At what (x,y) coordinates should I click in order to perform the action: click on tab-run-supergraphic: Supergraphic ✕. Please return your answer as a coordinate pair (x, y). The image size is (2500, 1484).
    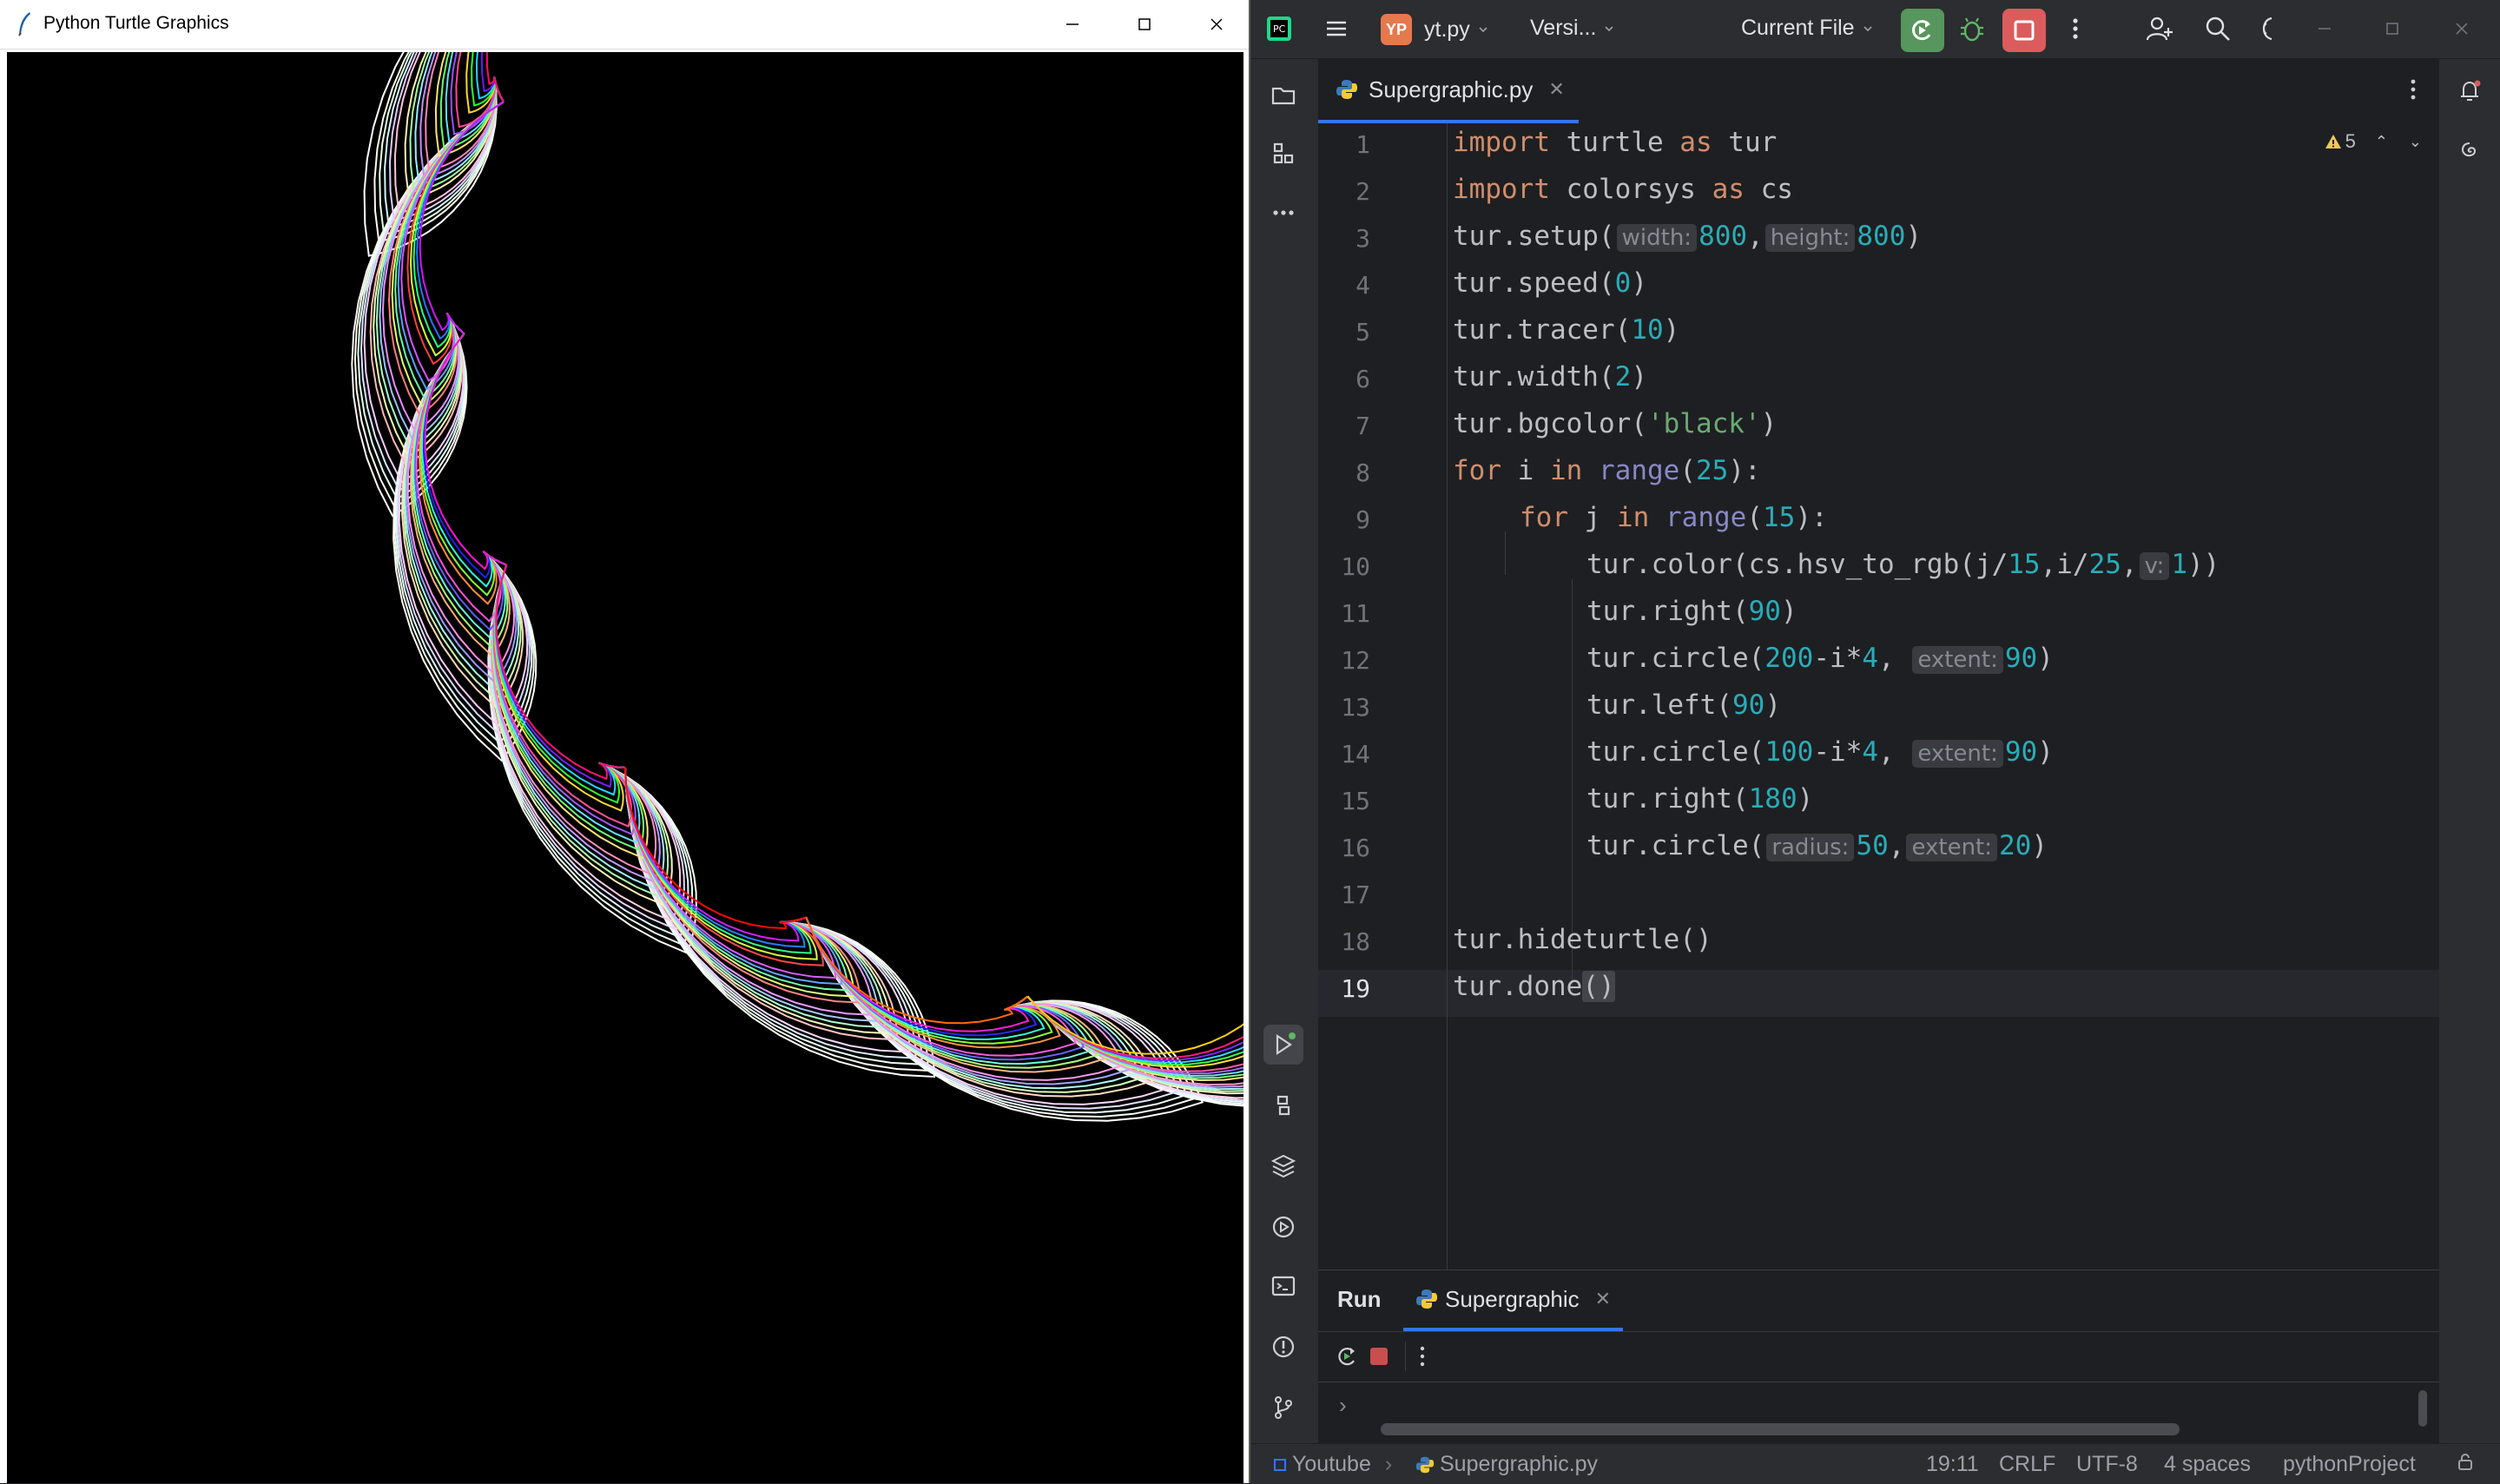
    Looking at the image, I should click on (1513, 1300).